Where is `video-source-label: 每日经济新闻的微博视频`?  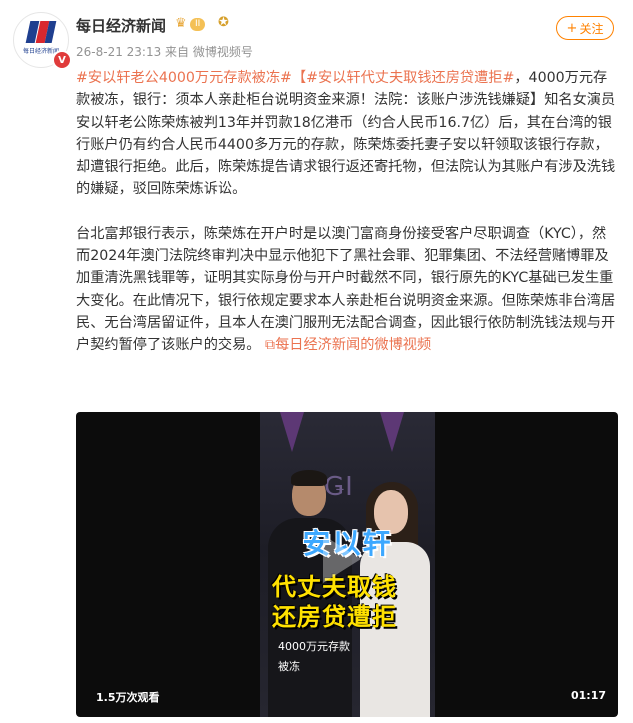
video-source-label: 每日经济新闻的微博视频 is located at coordinates (353, 345).